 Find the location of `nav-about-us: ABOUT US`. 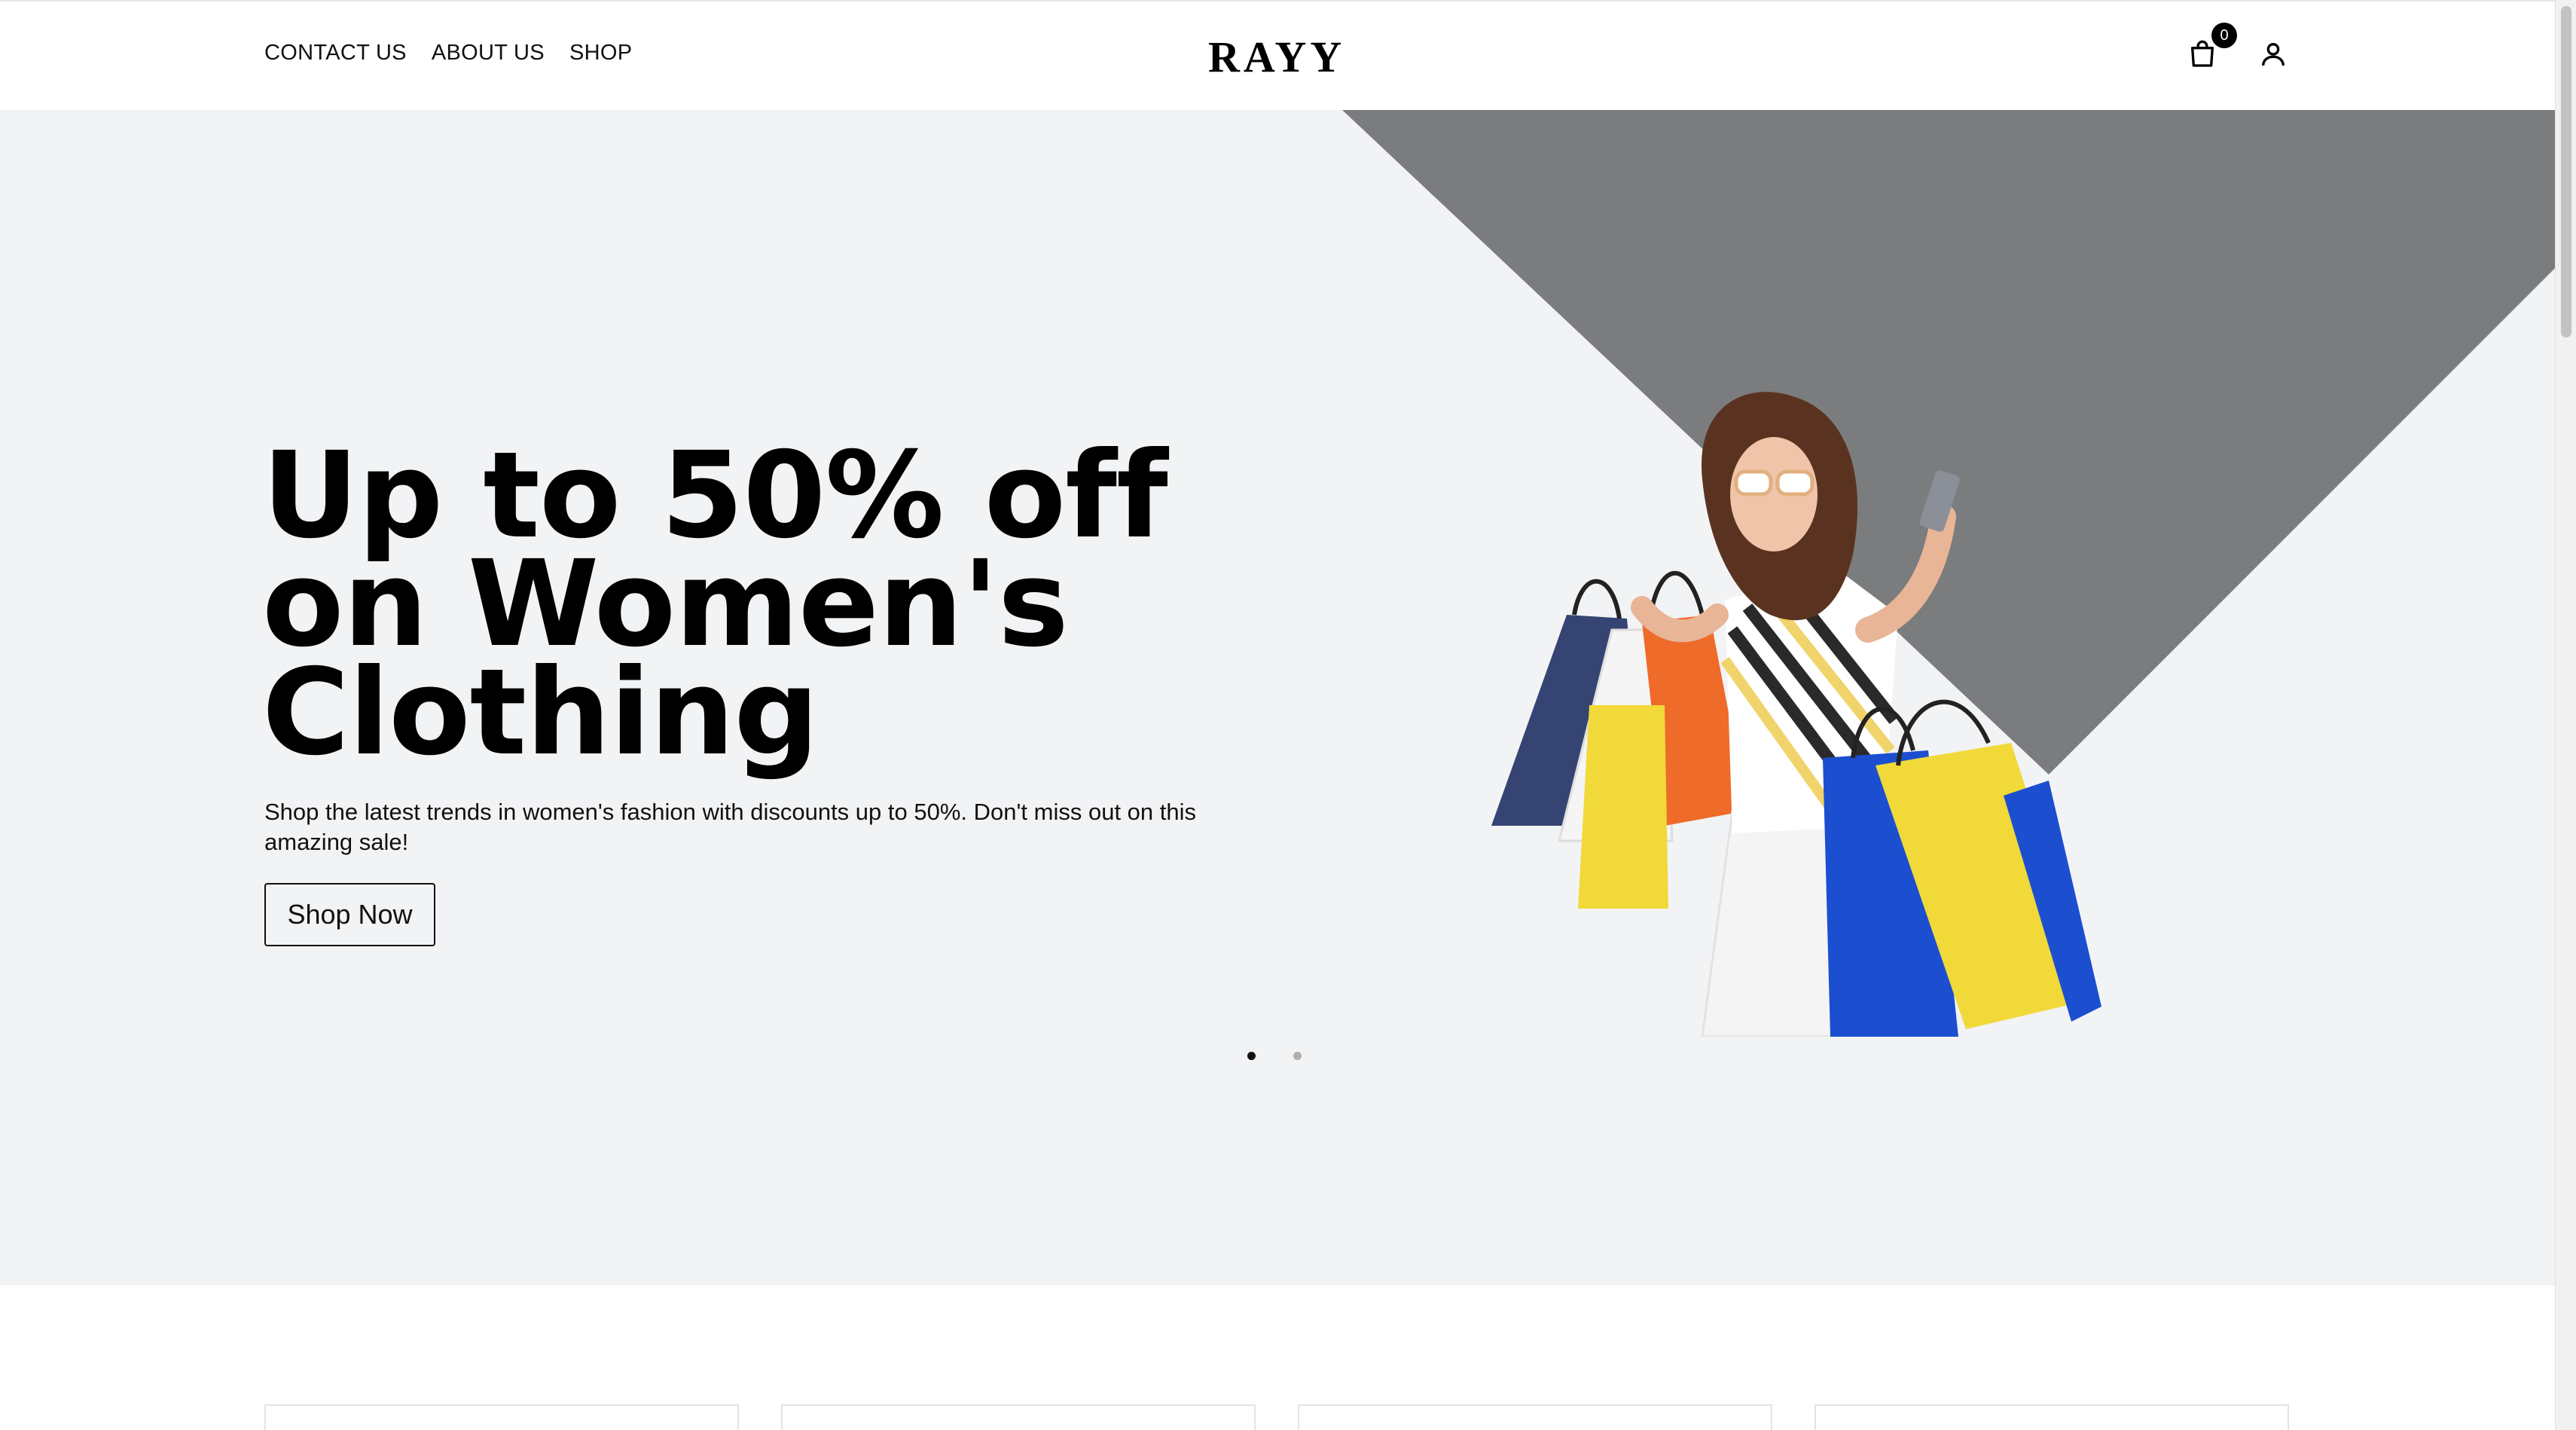

nav-about-us: ABOUT US is located at coordinates (489, 54).